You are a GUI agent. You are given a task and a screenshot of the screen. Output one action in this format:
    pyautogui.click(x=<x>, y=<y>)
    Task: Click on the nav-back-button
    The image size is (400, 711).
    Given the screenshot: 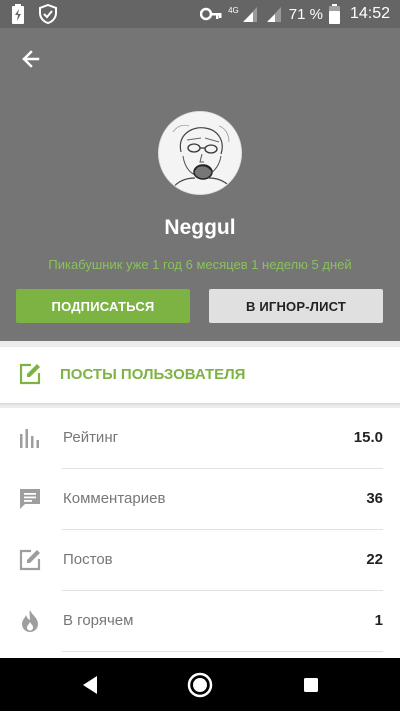 What is the action you would take?
    pyautogui.click(x=91, y=685)
    